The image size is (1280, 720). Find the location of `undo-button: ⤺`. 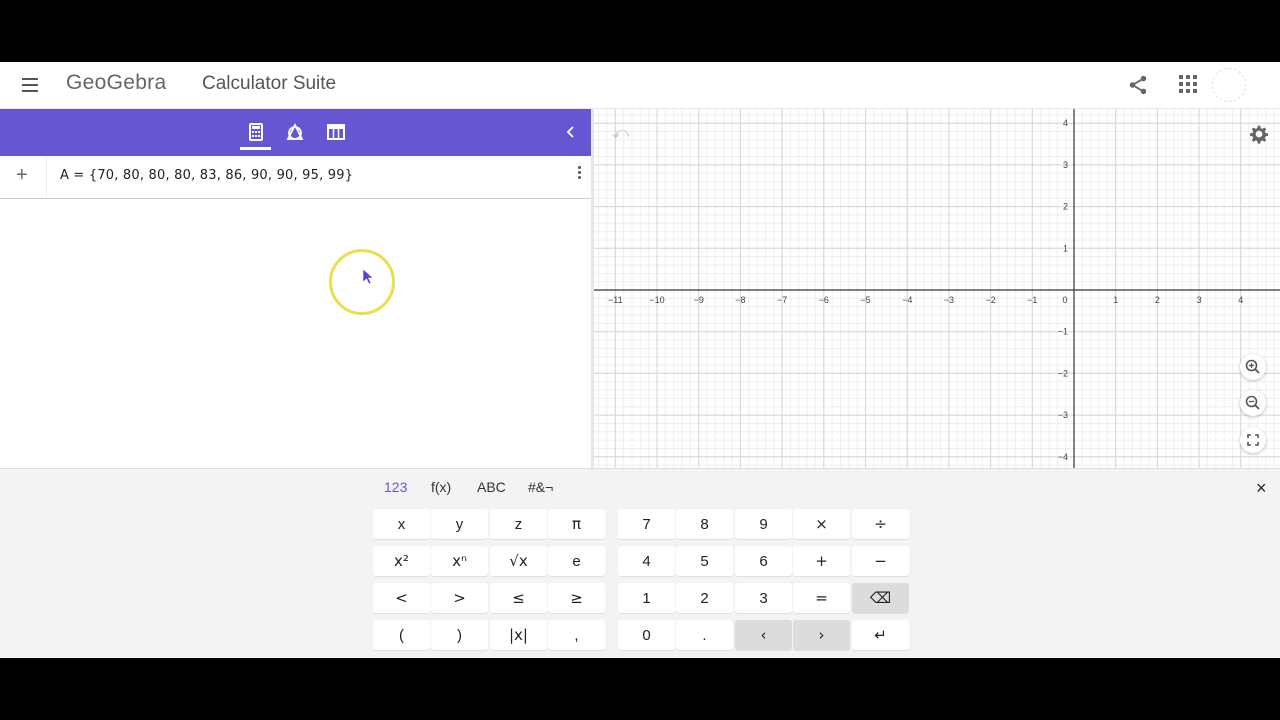

undo-button: ⤺ is located at coordinates (620, 134).